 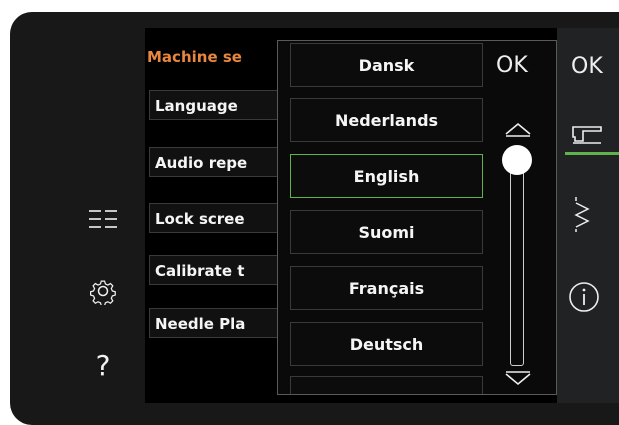 I want to click on active-tab-indicator, so click(x=592, y=153).